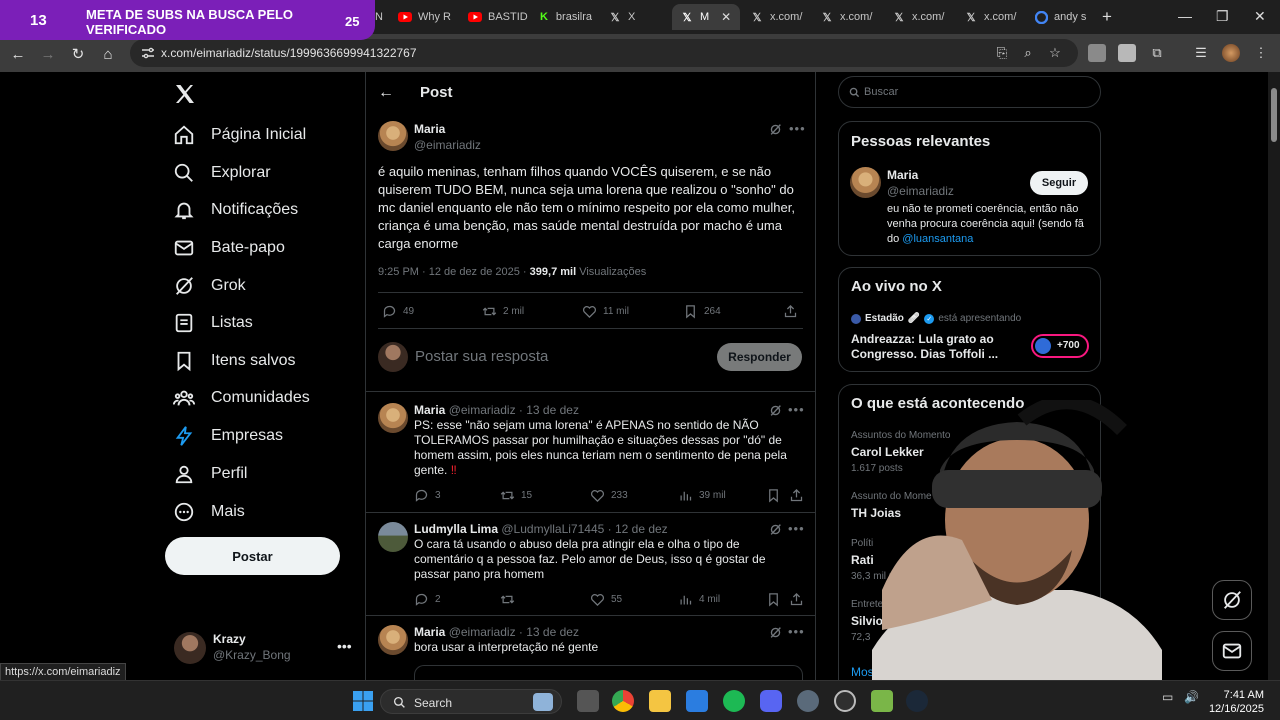 The height and width of the screenshot is (720, 1280). What do you see at coordinates (1157, 53) in the screenshot?
I see `extensions-puzzle-icon: ⧉` at bounding box center [1157, 53].